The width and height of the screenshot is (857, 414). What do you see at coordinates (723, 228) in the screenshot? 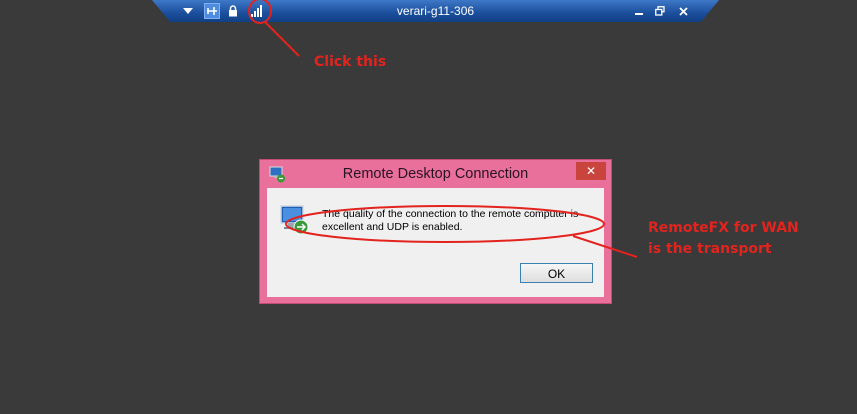
I see `annotation-transport-line1: RemoteFX for WAN` at bounding box center [723, 228].